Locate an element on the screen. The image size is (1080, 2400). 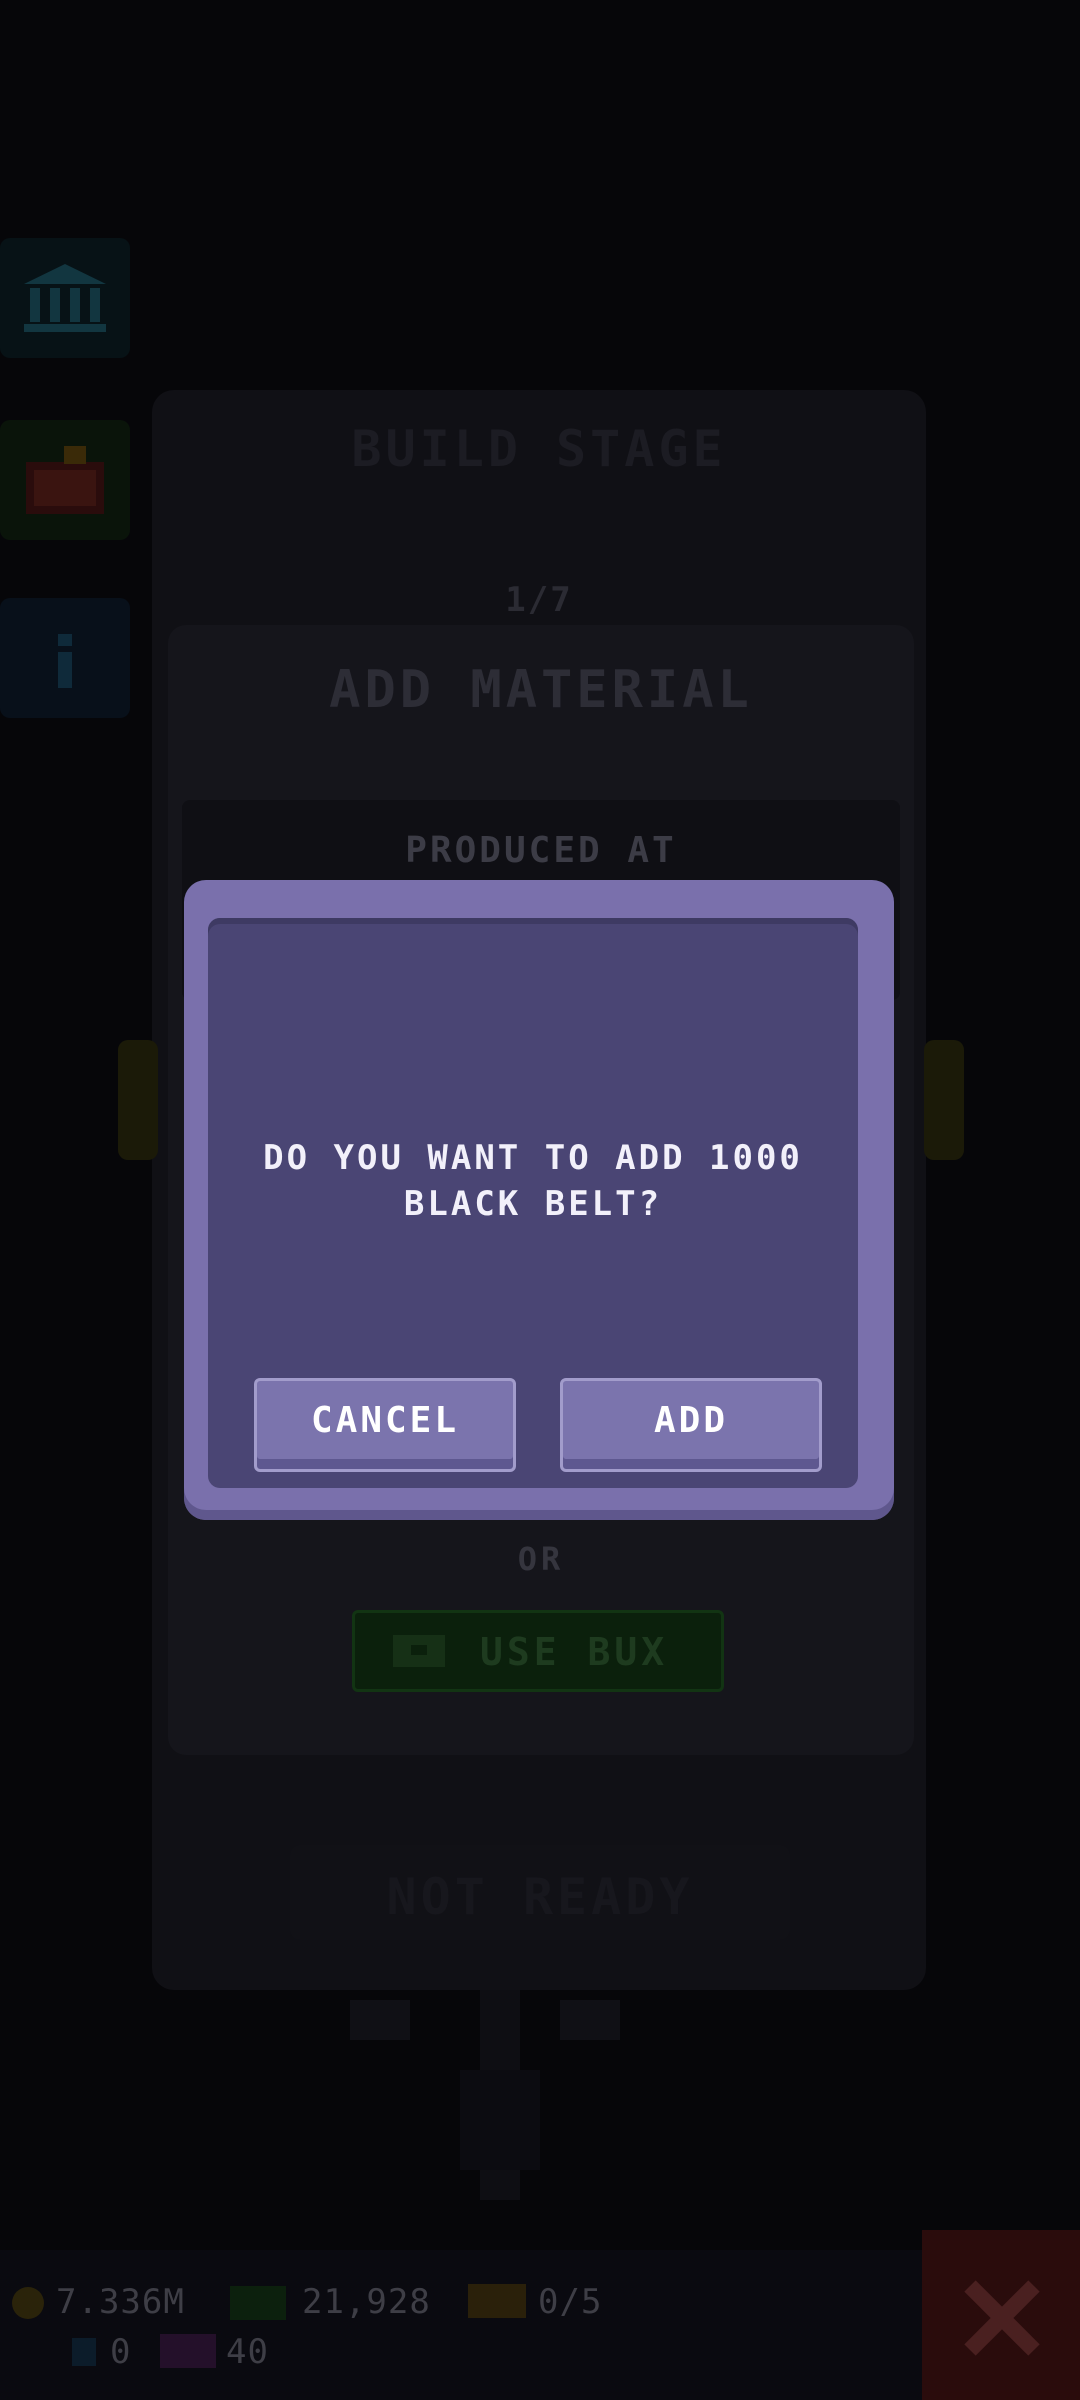
video-icon is located at coordinates (65, 480).